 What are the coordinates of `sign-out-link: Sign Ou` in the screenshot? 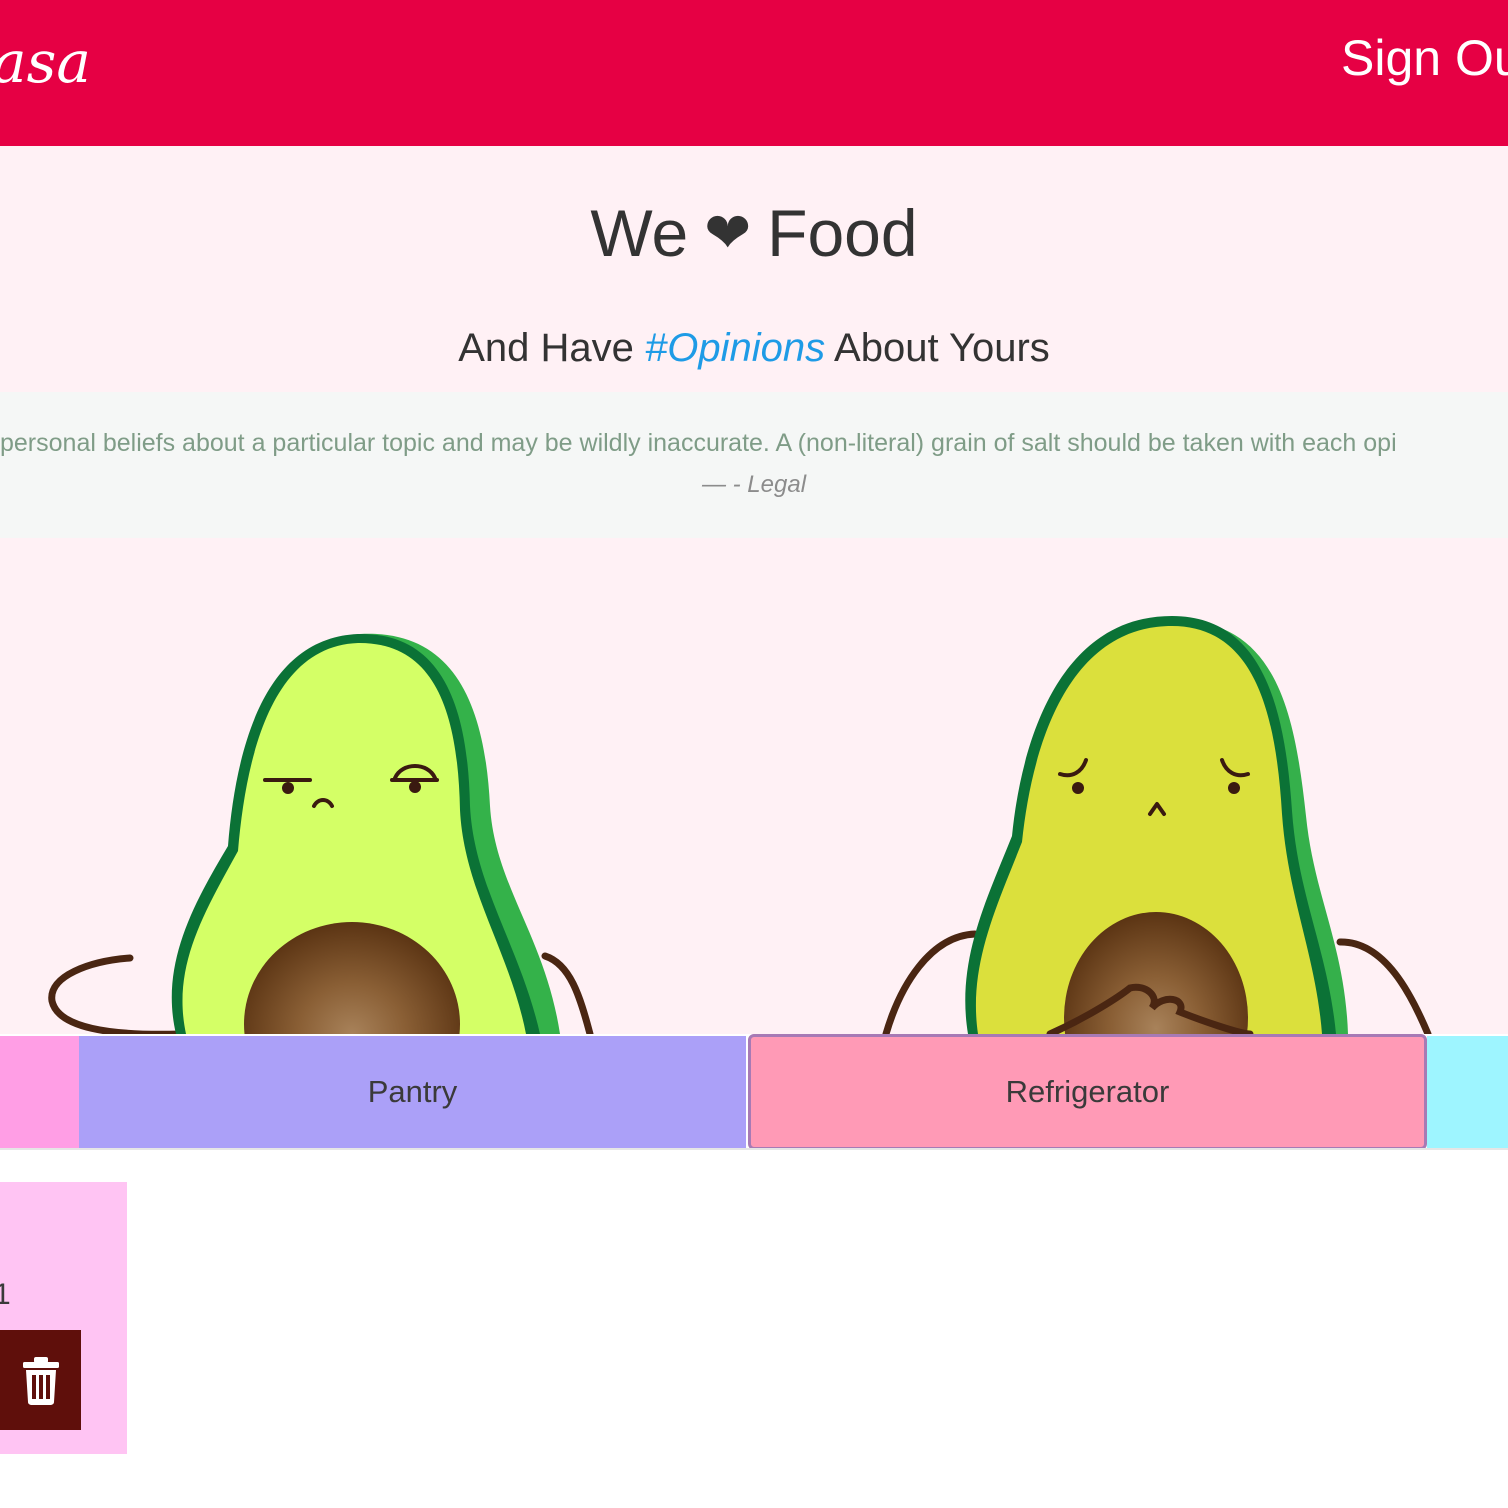 It's located at (1424, 58).